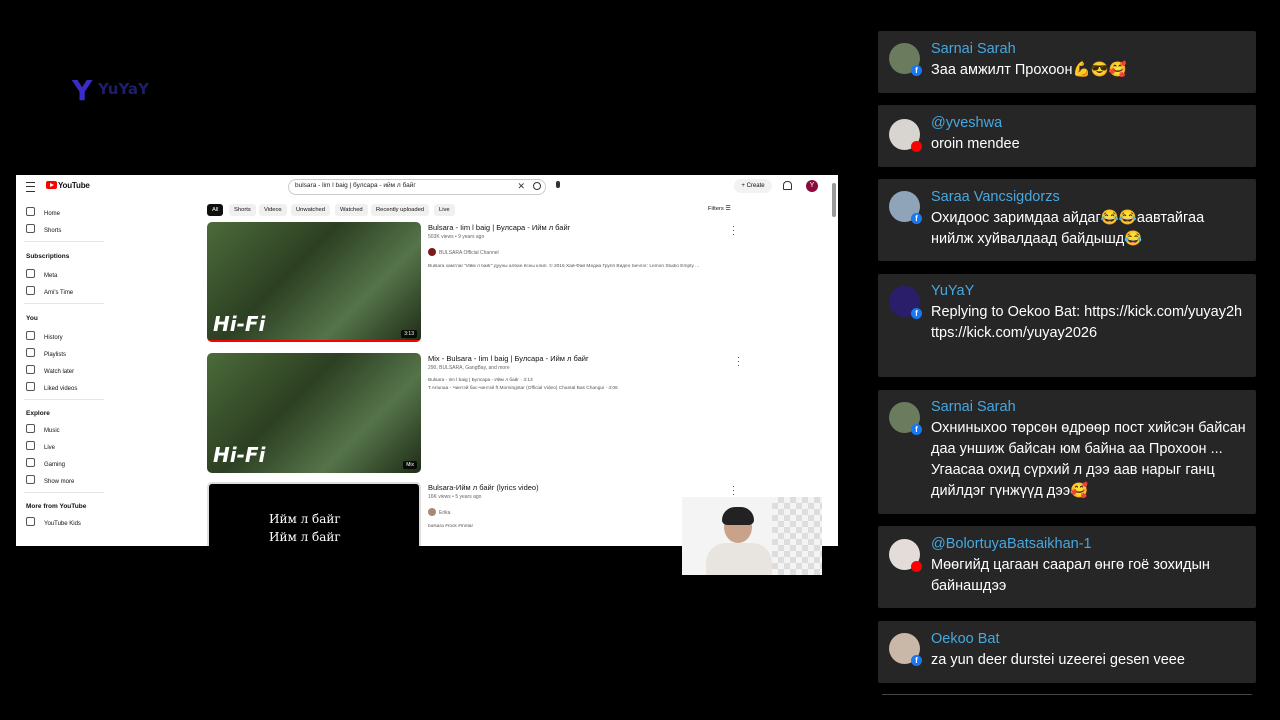 The width and height of the screenshot is (1280, 720). What do you see at coordinates (314, 282) in the screenshot?
I see `video-thumbnail: Hi-Fi 3:13` at bounding box center [314, 282].